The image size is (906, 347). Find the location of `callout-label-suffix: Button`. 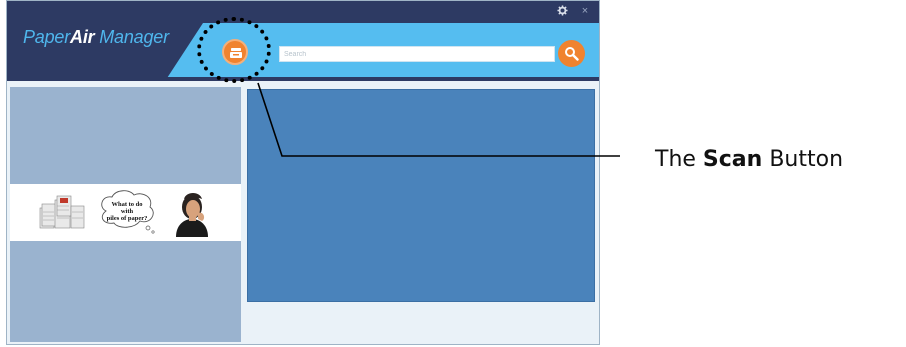

callout-label-suffix: Button is located at coordinates (803, 159).